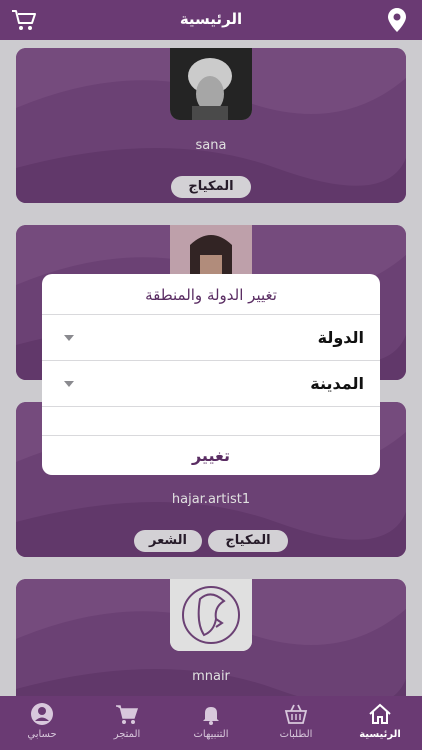 This screenshot has height=750, width=422. Describe the element at coordinates (337, 383) in the screenshot. I see `city-label: المدينة` at that location.